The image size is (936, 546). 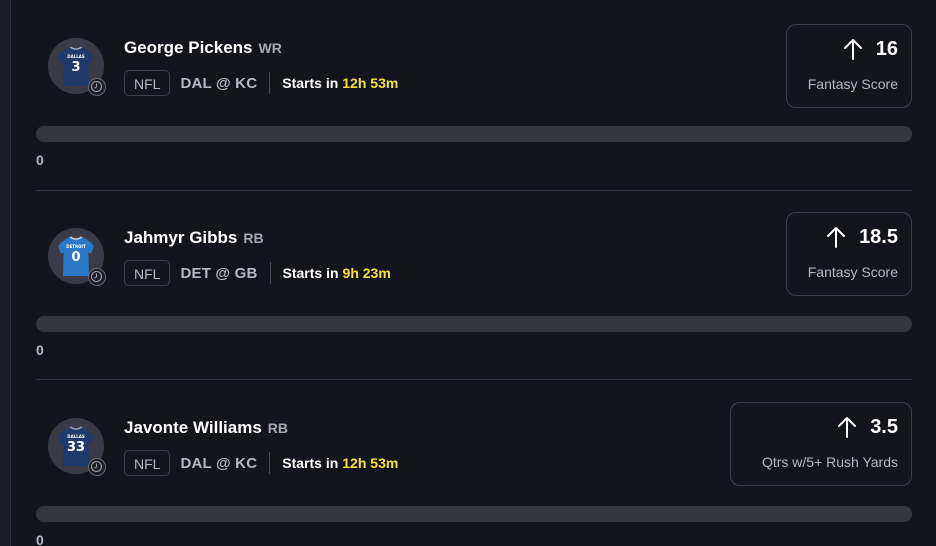 What do you see at coordinates (878, 236) in the screenshot?
I see `line-value: 18.5` at bounding box center [878, 236].